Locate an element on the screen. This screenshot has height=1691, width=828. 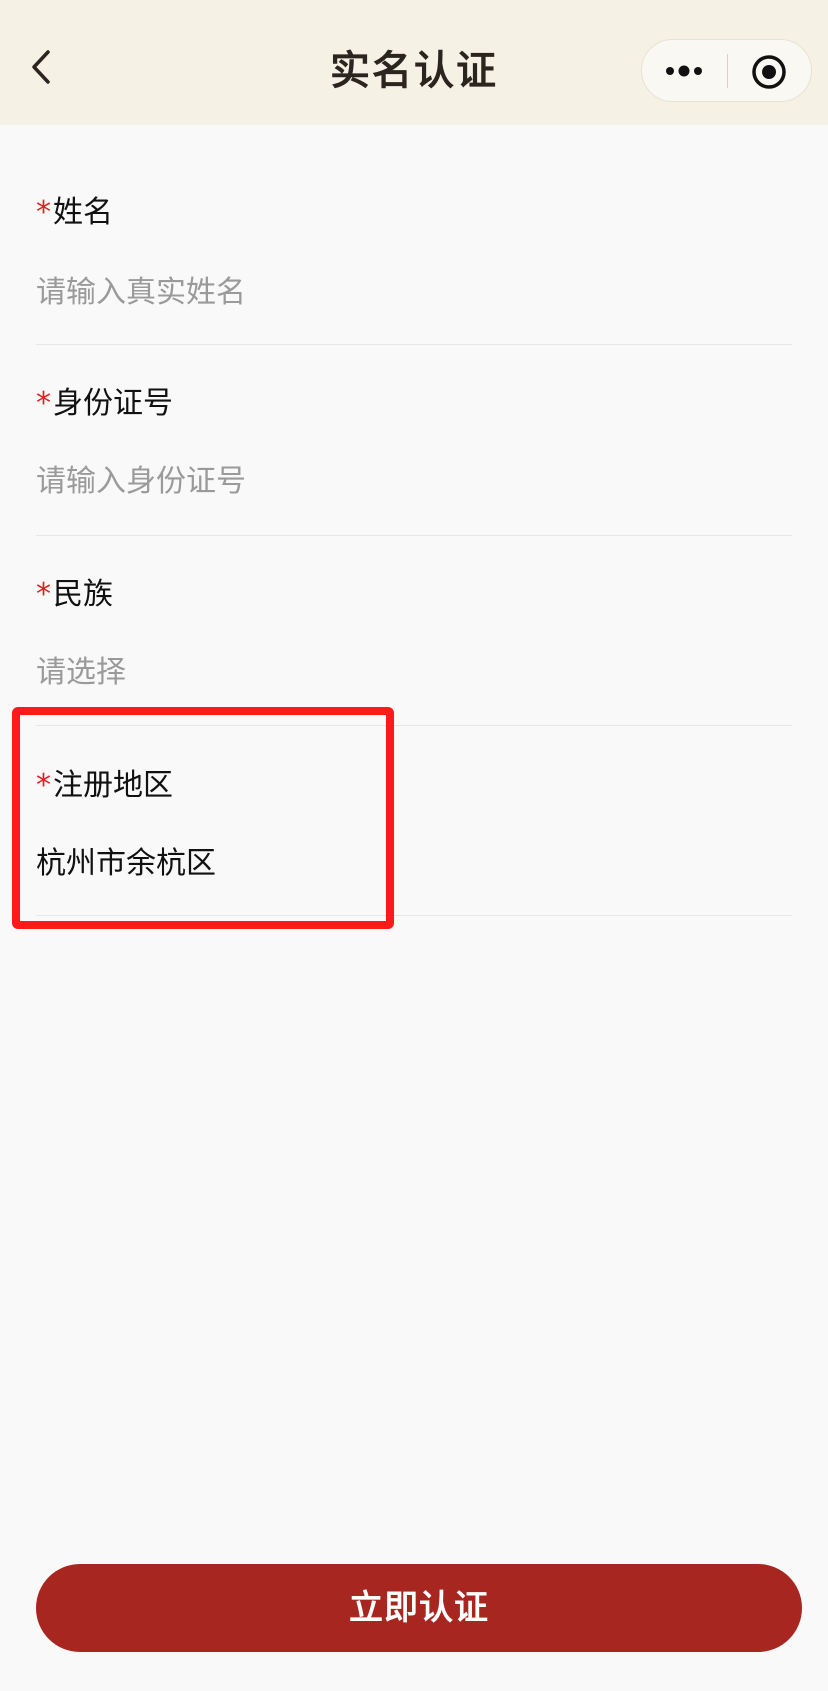
capsule-divider is located at coordinates (727, 71).